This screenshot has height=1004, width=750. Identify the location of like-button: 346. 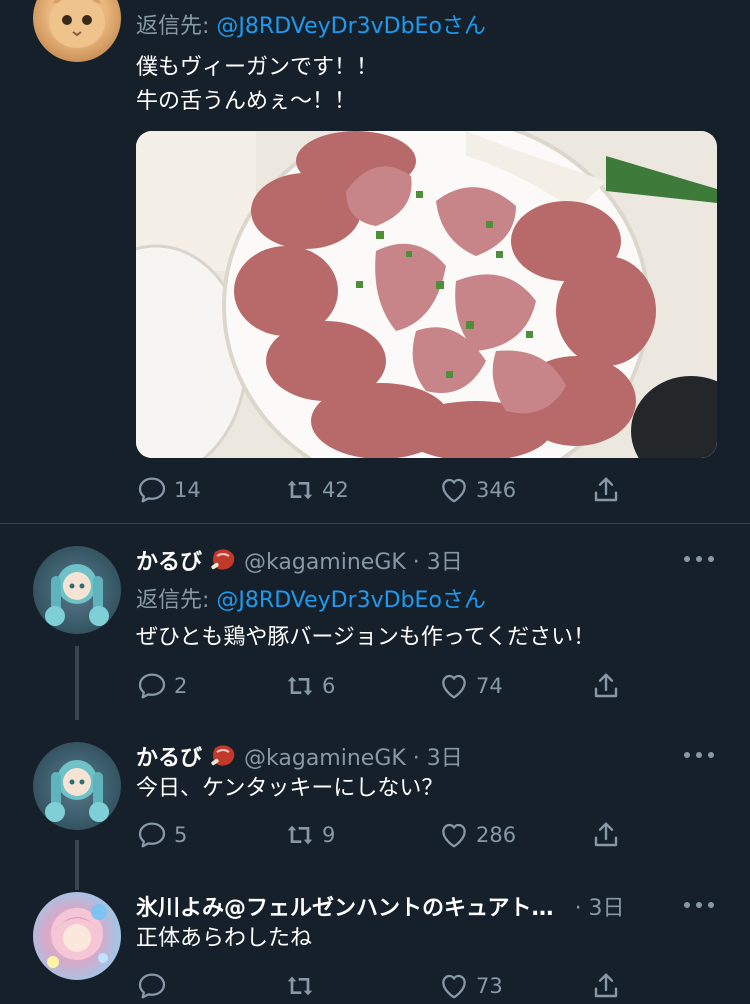
(477, 490).